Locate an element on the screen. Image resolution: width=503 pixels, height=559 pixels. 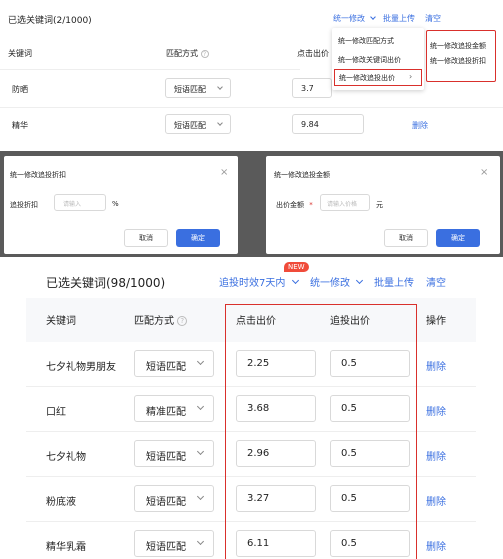
keyword-cell: 精华乳霜 is located at coordinates (66, 547).